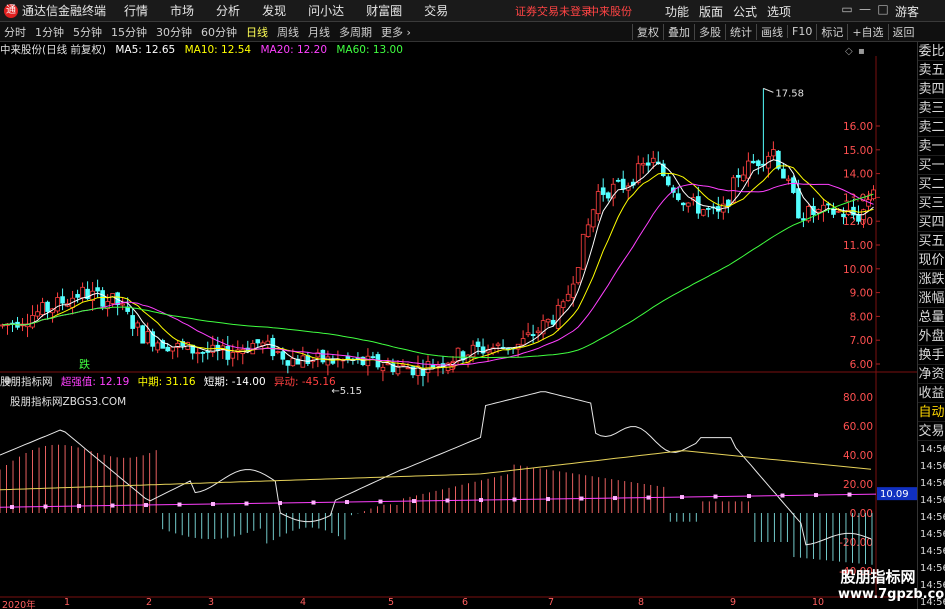 The width and height of the screenshot is (945, 609). I want to click on side-item: 卖四, so click(931, 89).